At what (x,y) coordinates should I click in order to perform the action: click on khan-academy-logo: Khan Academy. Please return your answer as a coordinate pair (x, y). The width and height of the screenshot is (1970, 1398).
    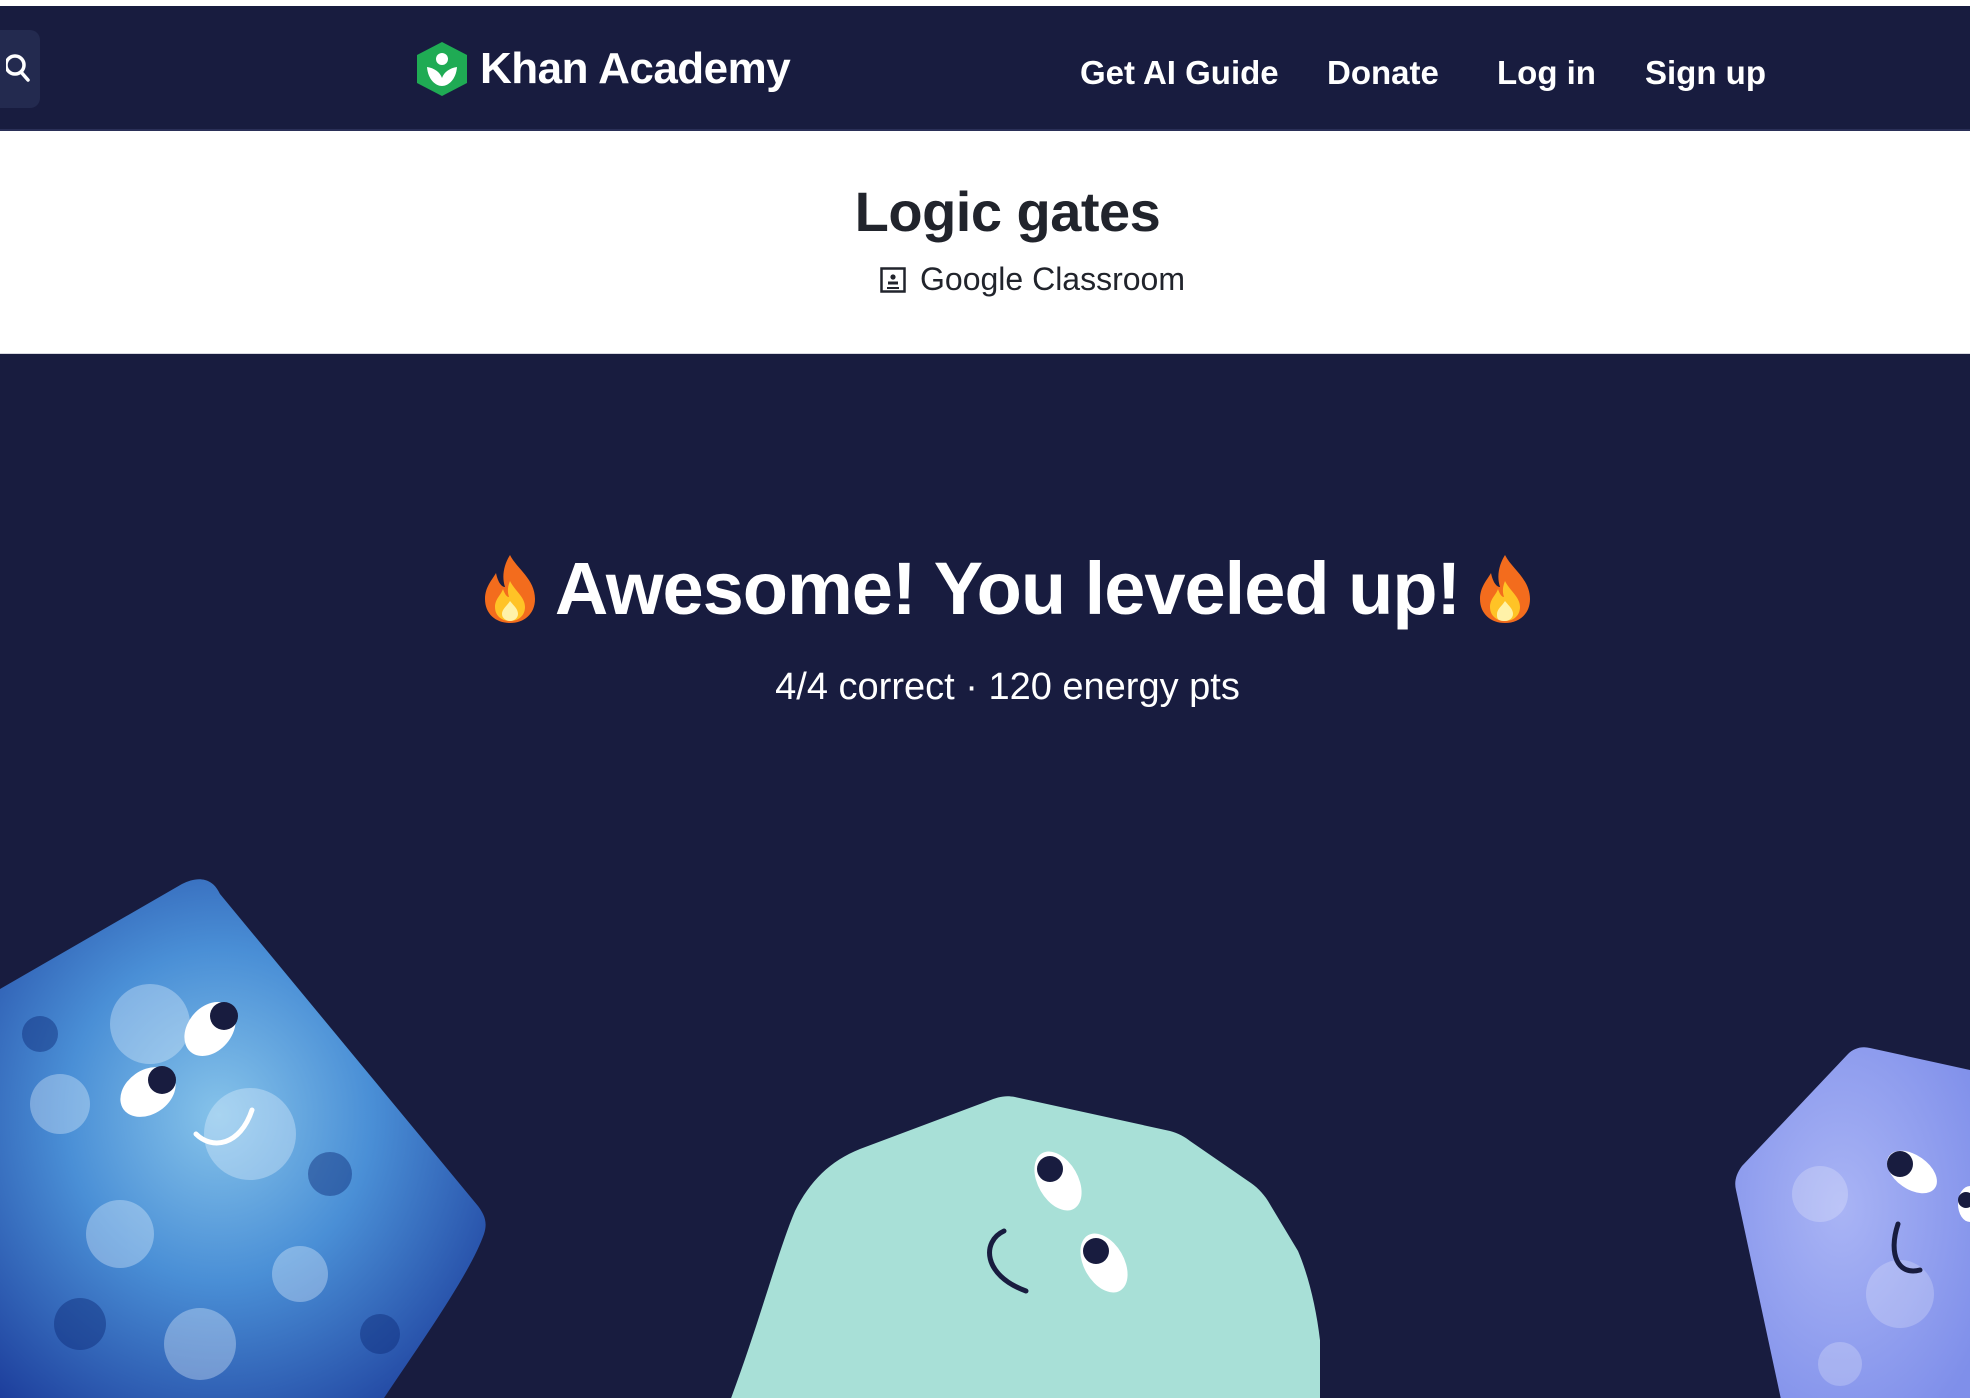
    Looking at the image, I should click on (602, 69).